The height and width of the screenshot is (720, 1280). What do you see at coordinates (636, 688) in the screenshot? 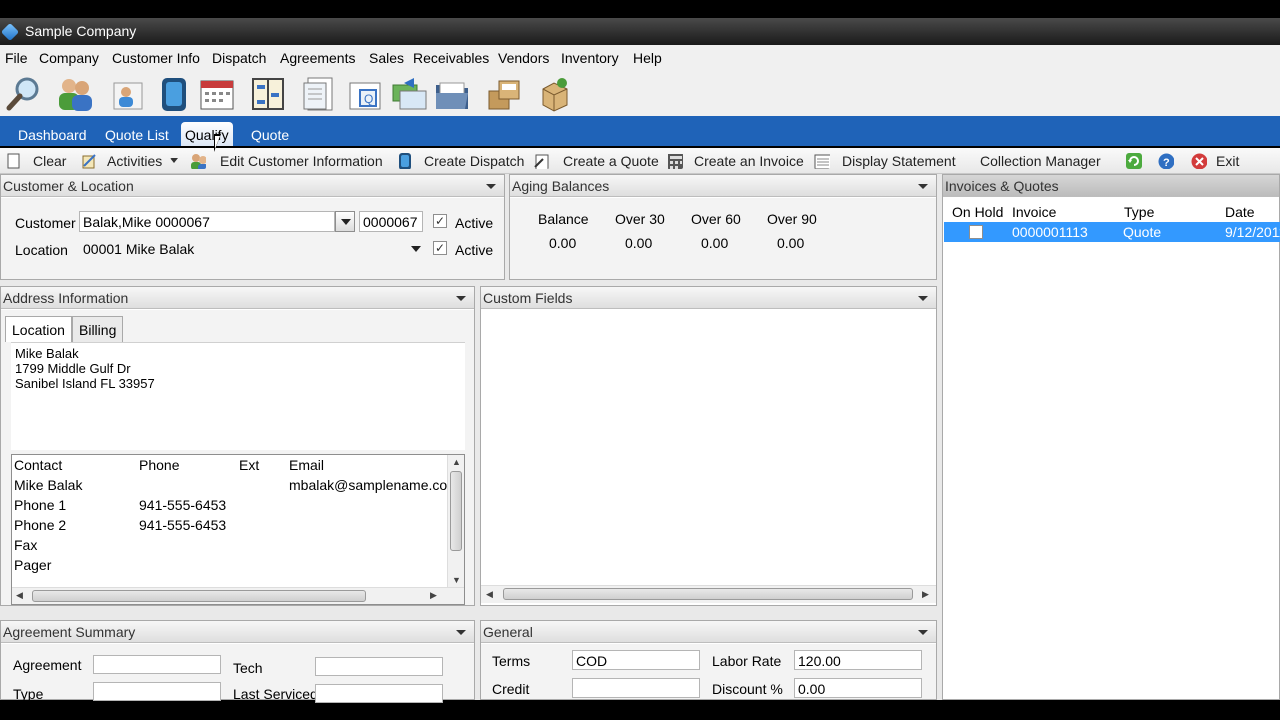
I see `credit-field` at bounding box center [636, 688].